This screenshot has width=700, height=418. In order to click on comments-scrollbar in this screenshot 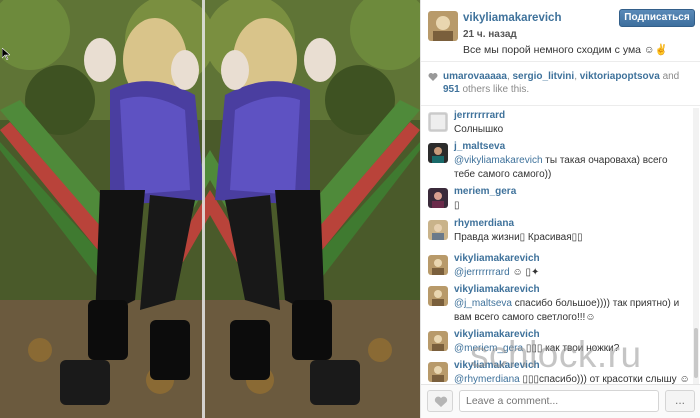, I will do `click(696, 246)`.